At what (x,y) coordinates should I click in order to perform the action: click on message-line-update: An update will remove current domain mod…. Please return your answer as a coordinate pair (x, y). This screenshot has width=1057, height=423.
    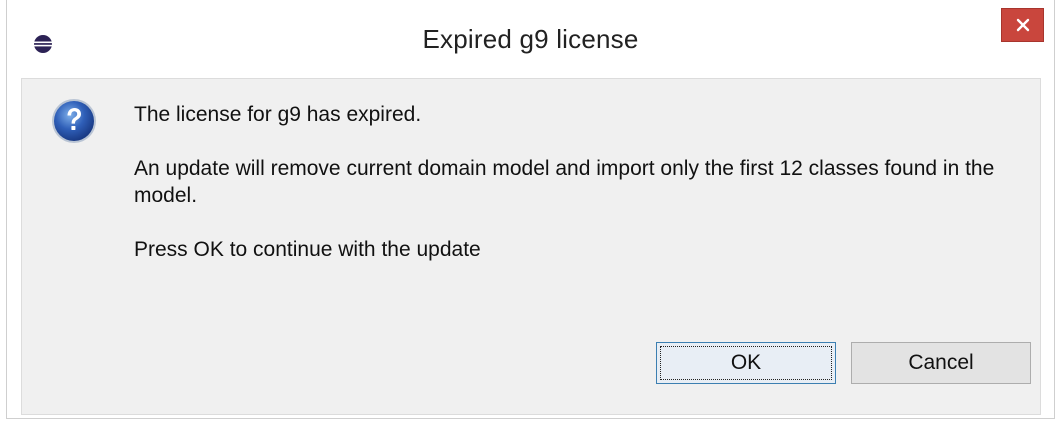
    Looking at the image, I should click on (564, 182).